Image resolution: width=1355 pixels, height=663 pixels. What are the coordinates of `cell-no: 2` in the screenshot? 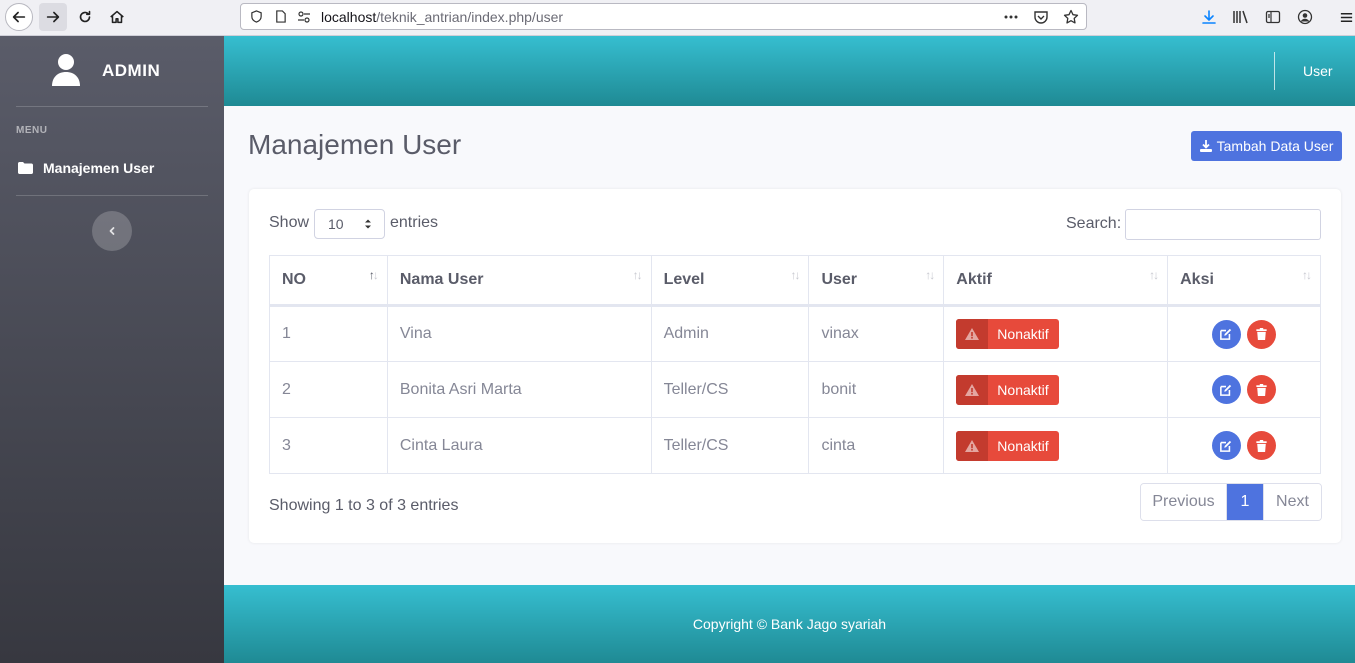 It's located at (328, 389).